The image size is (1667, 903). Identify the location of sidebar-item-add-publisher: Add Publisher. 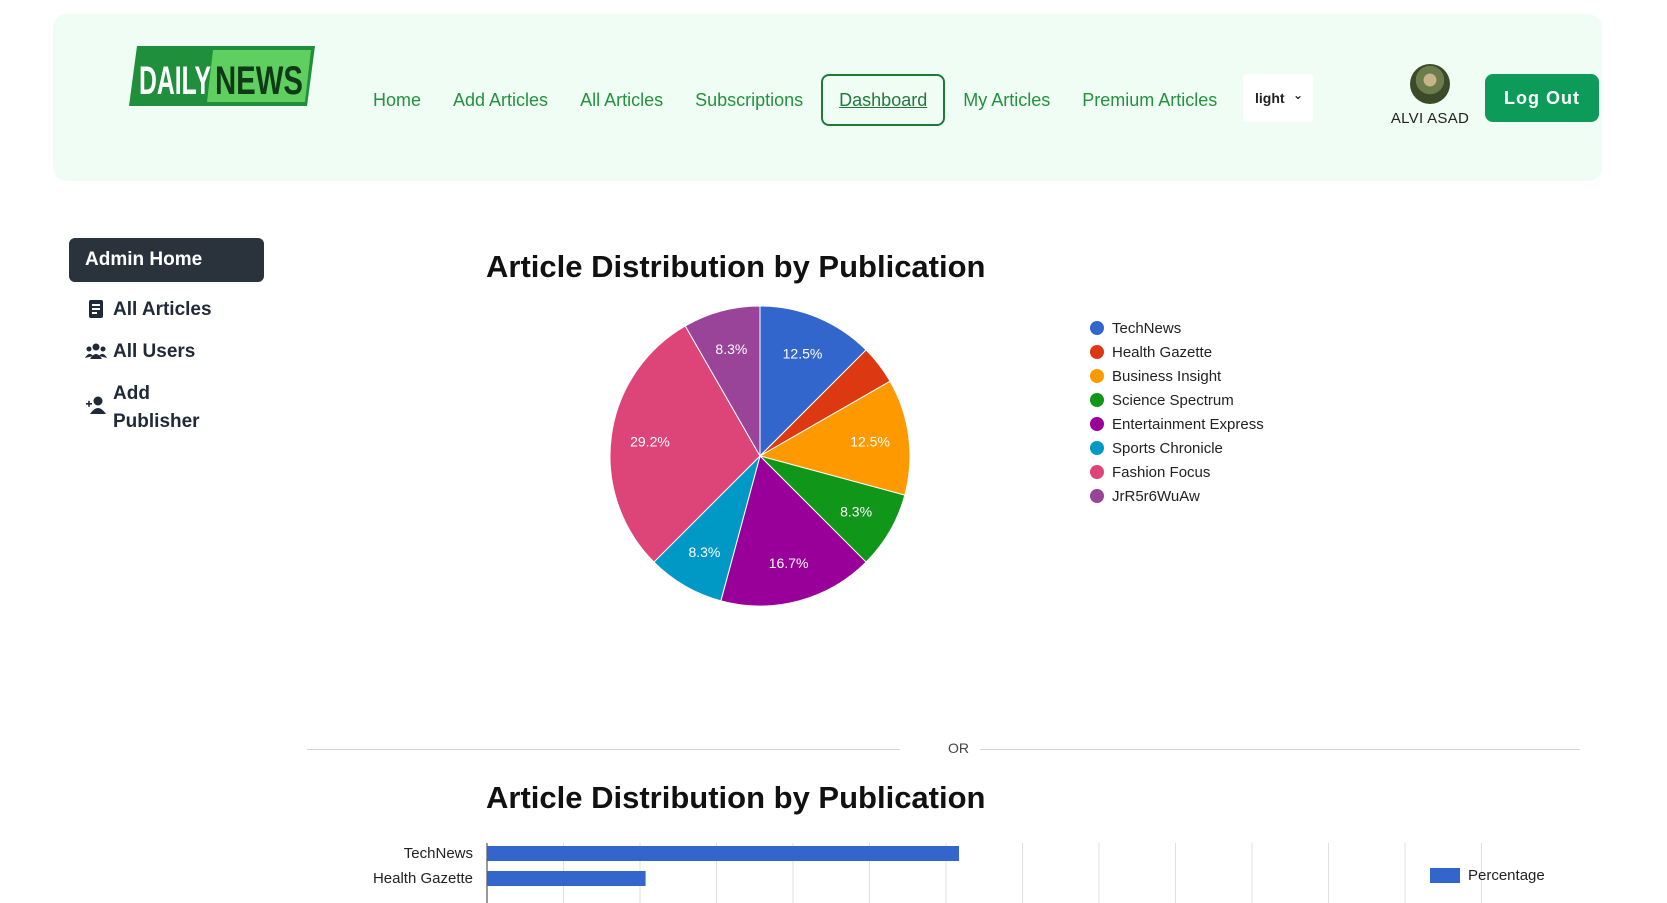
(166, 408).